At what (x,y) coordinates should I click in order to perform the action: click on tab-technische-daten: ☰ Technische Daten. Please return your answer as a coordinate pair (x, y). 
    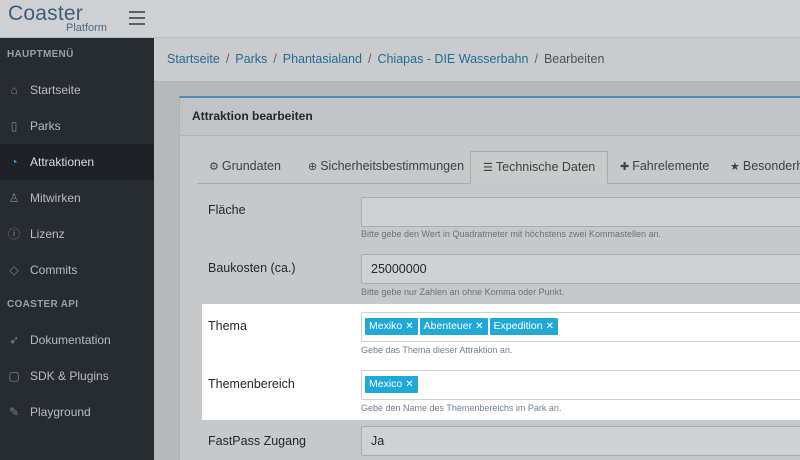
    Looking at the image, I should click on (539, 167).